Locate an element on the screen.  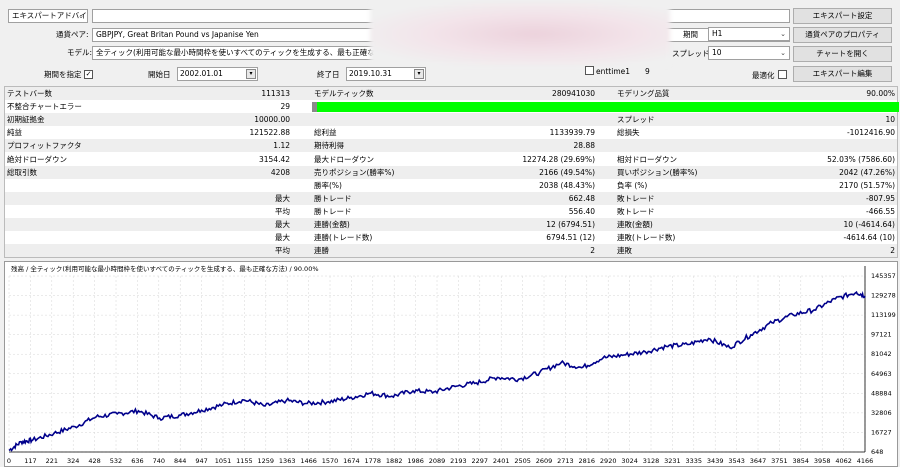
stats-cell: 2038 (48.43%) is located at coordinates (567, 185).